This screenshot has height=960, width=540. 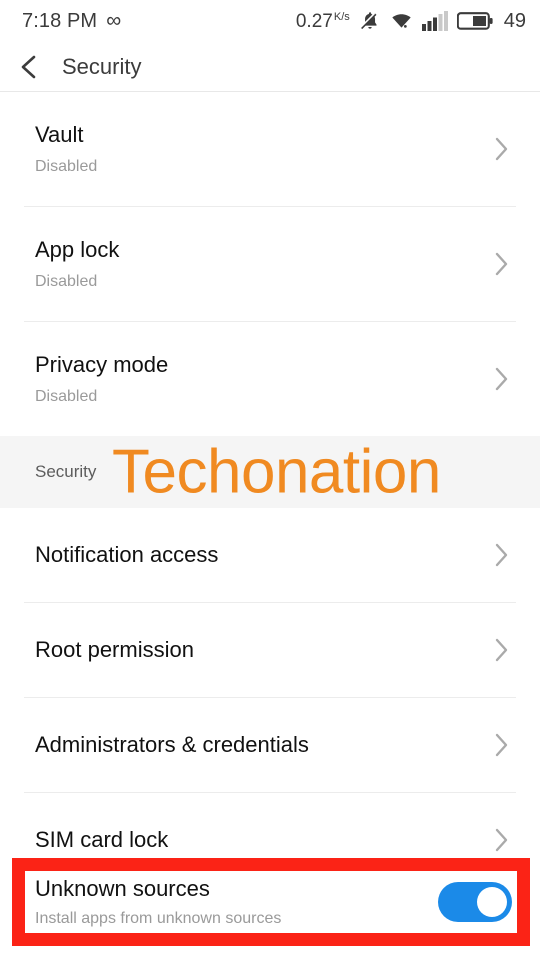 I want to click on list-item-root-permission: Root permission, so click(x=270, y=650).